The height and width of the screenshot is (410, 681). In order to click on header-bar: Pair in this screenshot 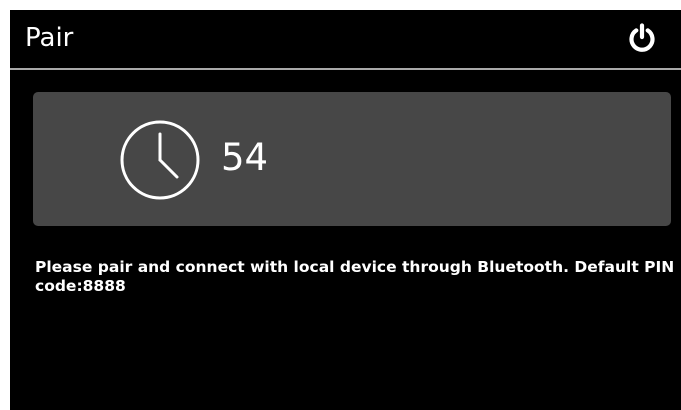, I will do `click(345, 40)`.